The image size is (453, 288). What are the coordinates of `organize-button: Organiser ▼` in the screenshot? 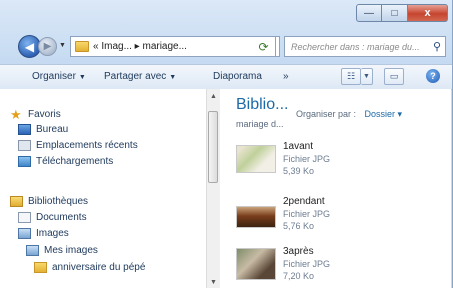 It's located at (59, 76).